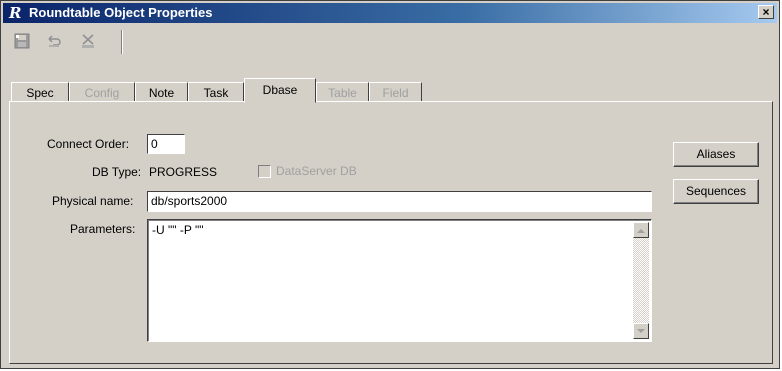 This screenshot has width=782, height=371. I want to click on tab-field: Field, so click(395, 92).